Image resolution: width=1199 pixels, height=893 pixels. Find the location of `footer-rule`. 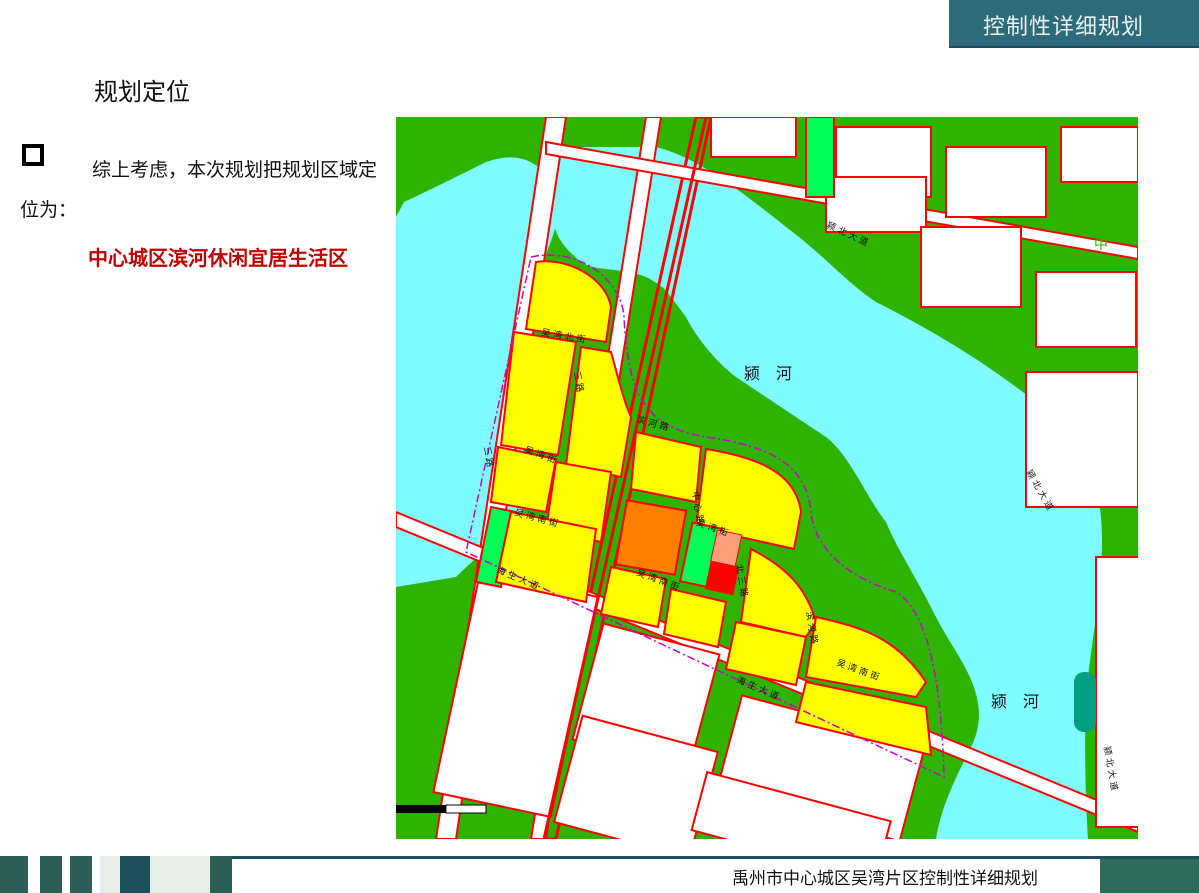

footer-rule is located at coordinates (715, 857).